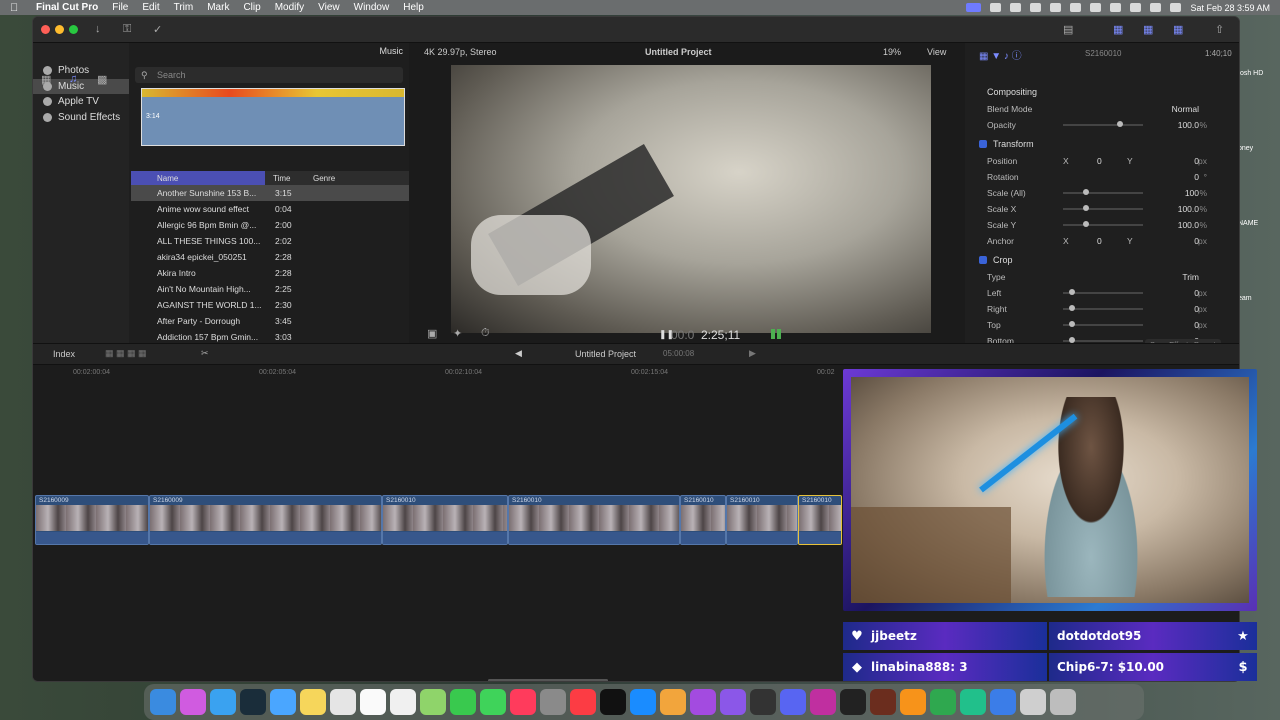  What do you see at coordinates (193, 702) in the screenshot?
I see `launchpad-icon` at bounding box center [193, 702].